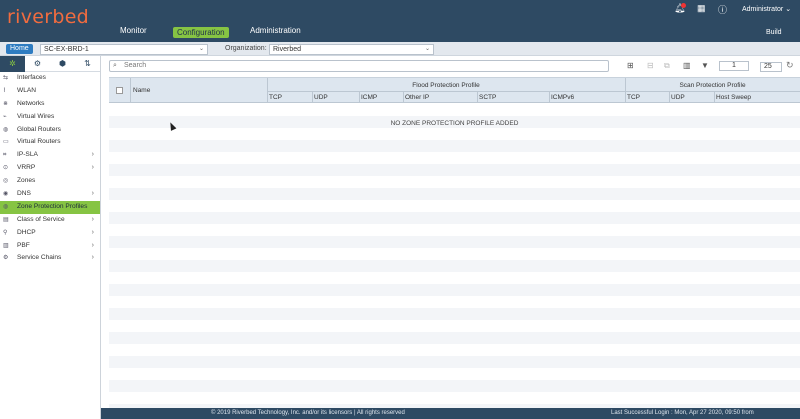  Describe the element at coordinates (774, 32) in the screenshot. I see `build-link: Build` at that location.